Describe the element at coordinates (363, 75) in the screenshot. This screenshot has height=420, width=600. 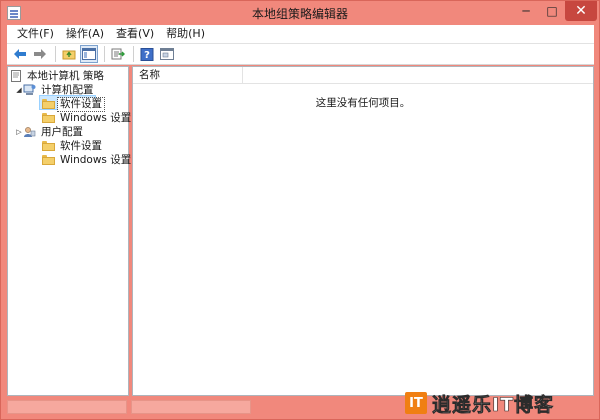
I see `list-column-header: 名称` at that location.